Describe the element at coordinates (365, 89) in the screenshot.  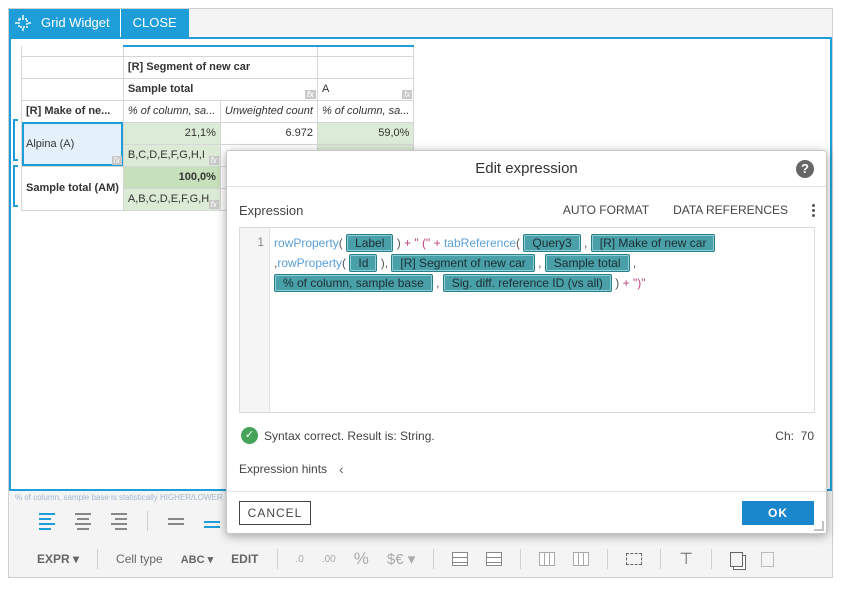
I see `column-a-header: Afx` at that location.